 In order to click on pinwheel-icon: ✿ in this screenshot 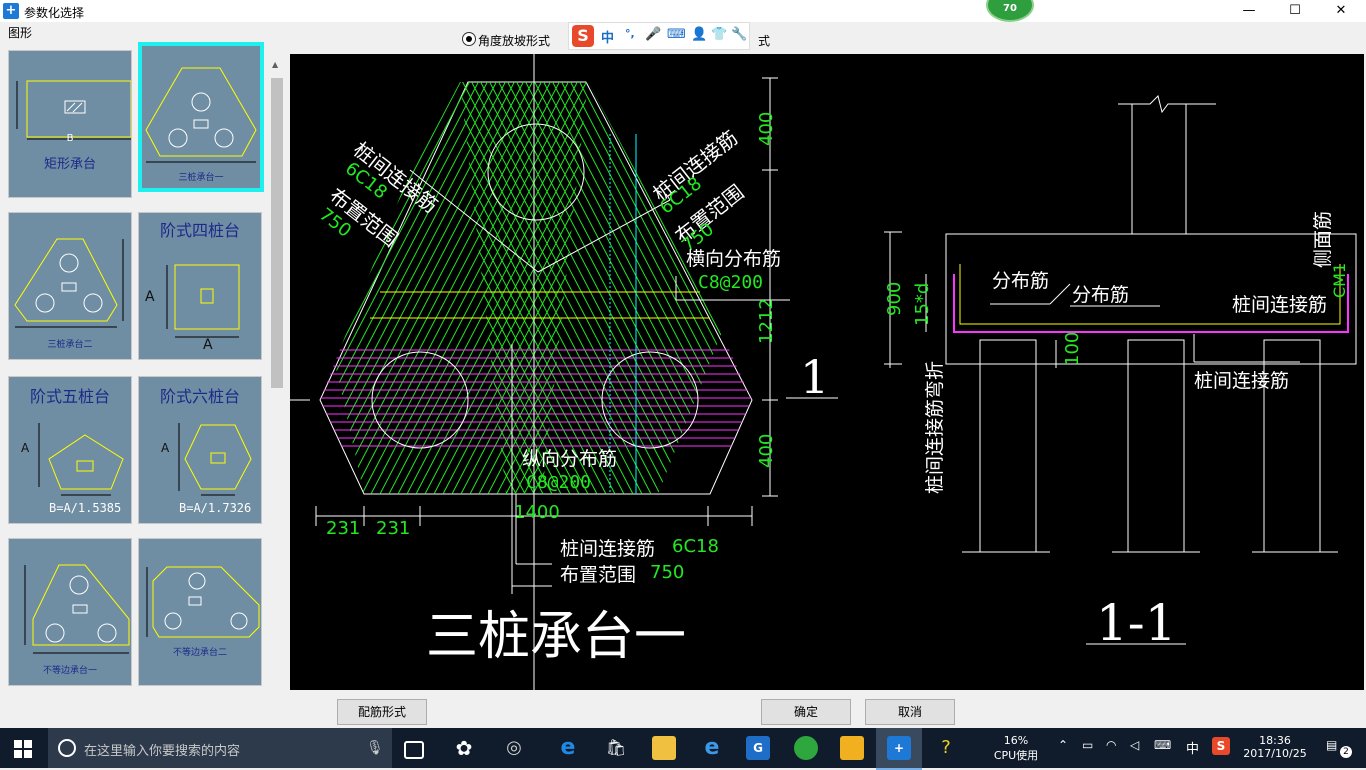, I will do `click(464, 748)`.